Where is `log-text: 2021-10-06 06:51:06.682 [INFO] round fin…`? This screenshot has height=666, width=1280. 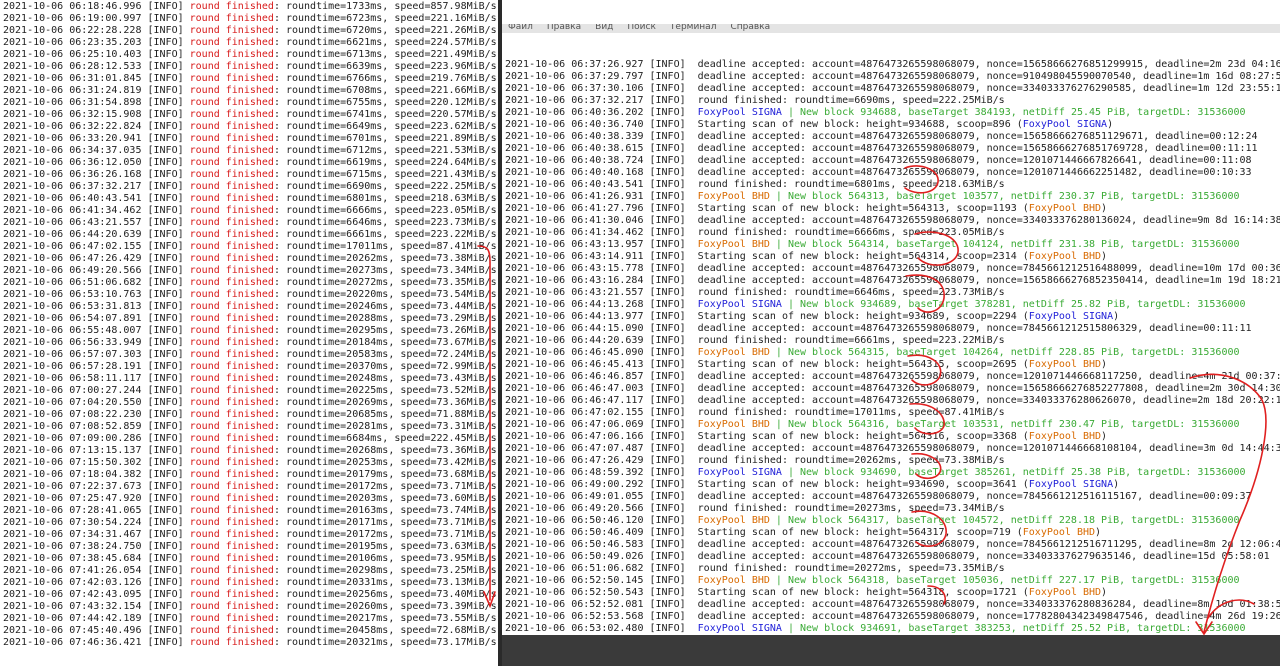 log-text: 2021-10-06 06:51:06.682 [INFO] round fin… is located at coordinates (755, 568).